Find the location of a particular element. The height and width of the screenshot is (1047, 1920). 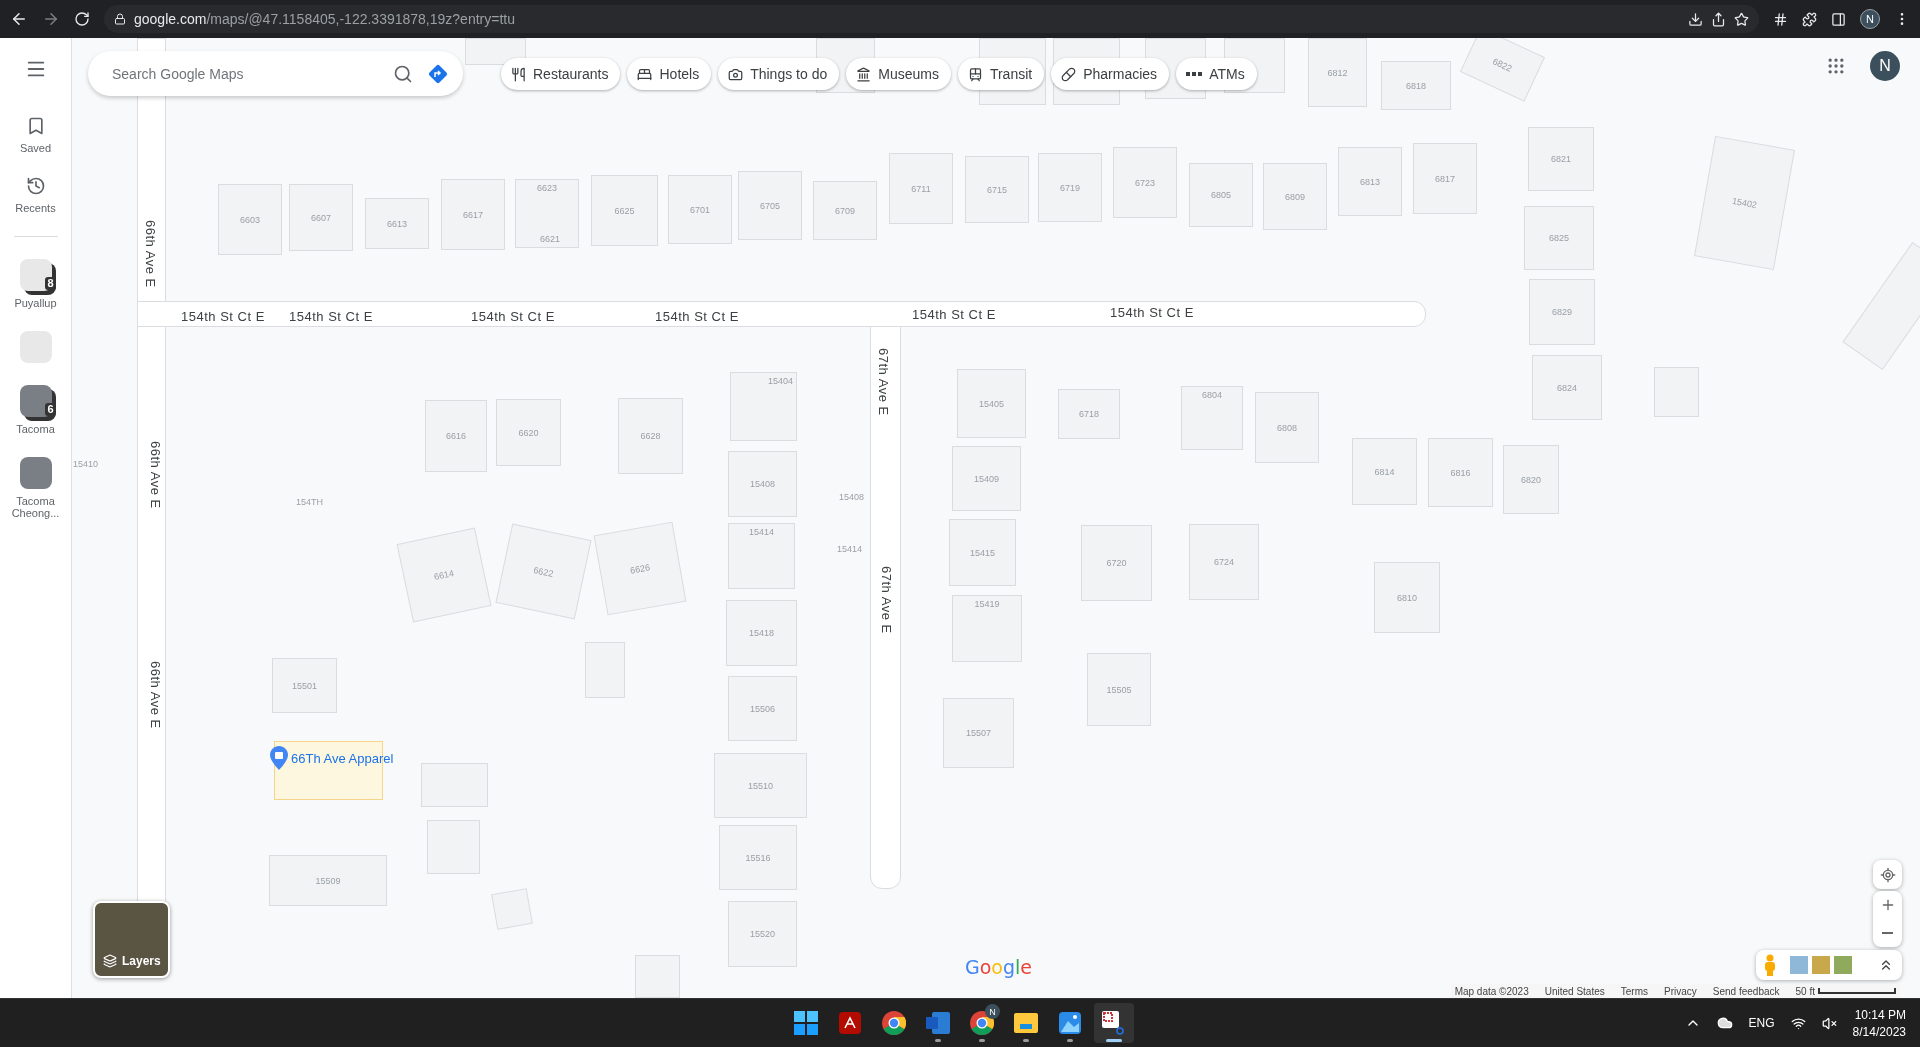

url-text: google.com/maps/@47.1158405,-122.3391878,19z?entry=ttu is located at coordinates (324, 19).